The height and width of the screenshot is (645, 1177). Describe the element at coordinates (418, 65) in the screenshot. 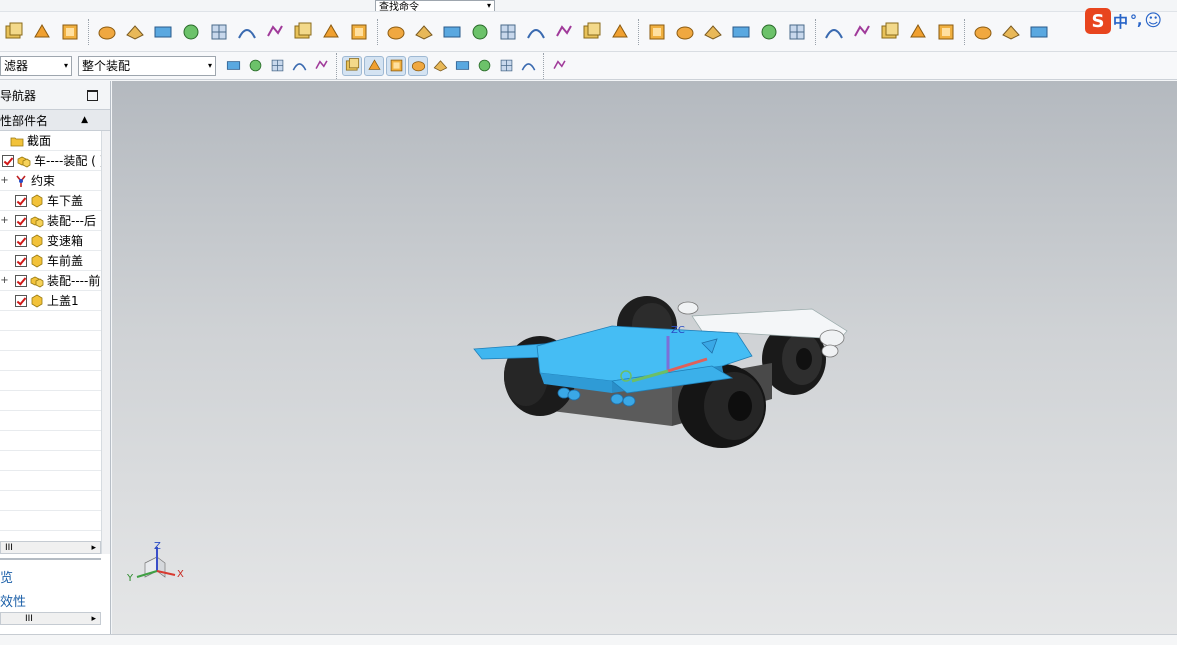

I see `intersection-snap-icon` at that location.